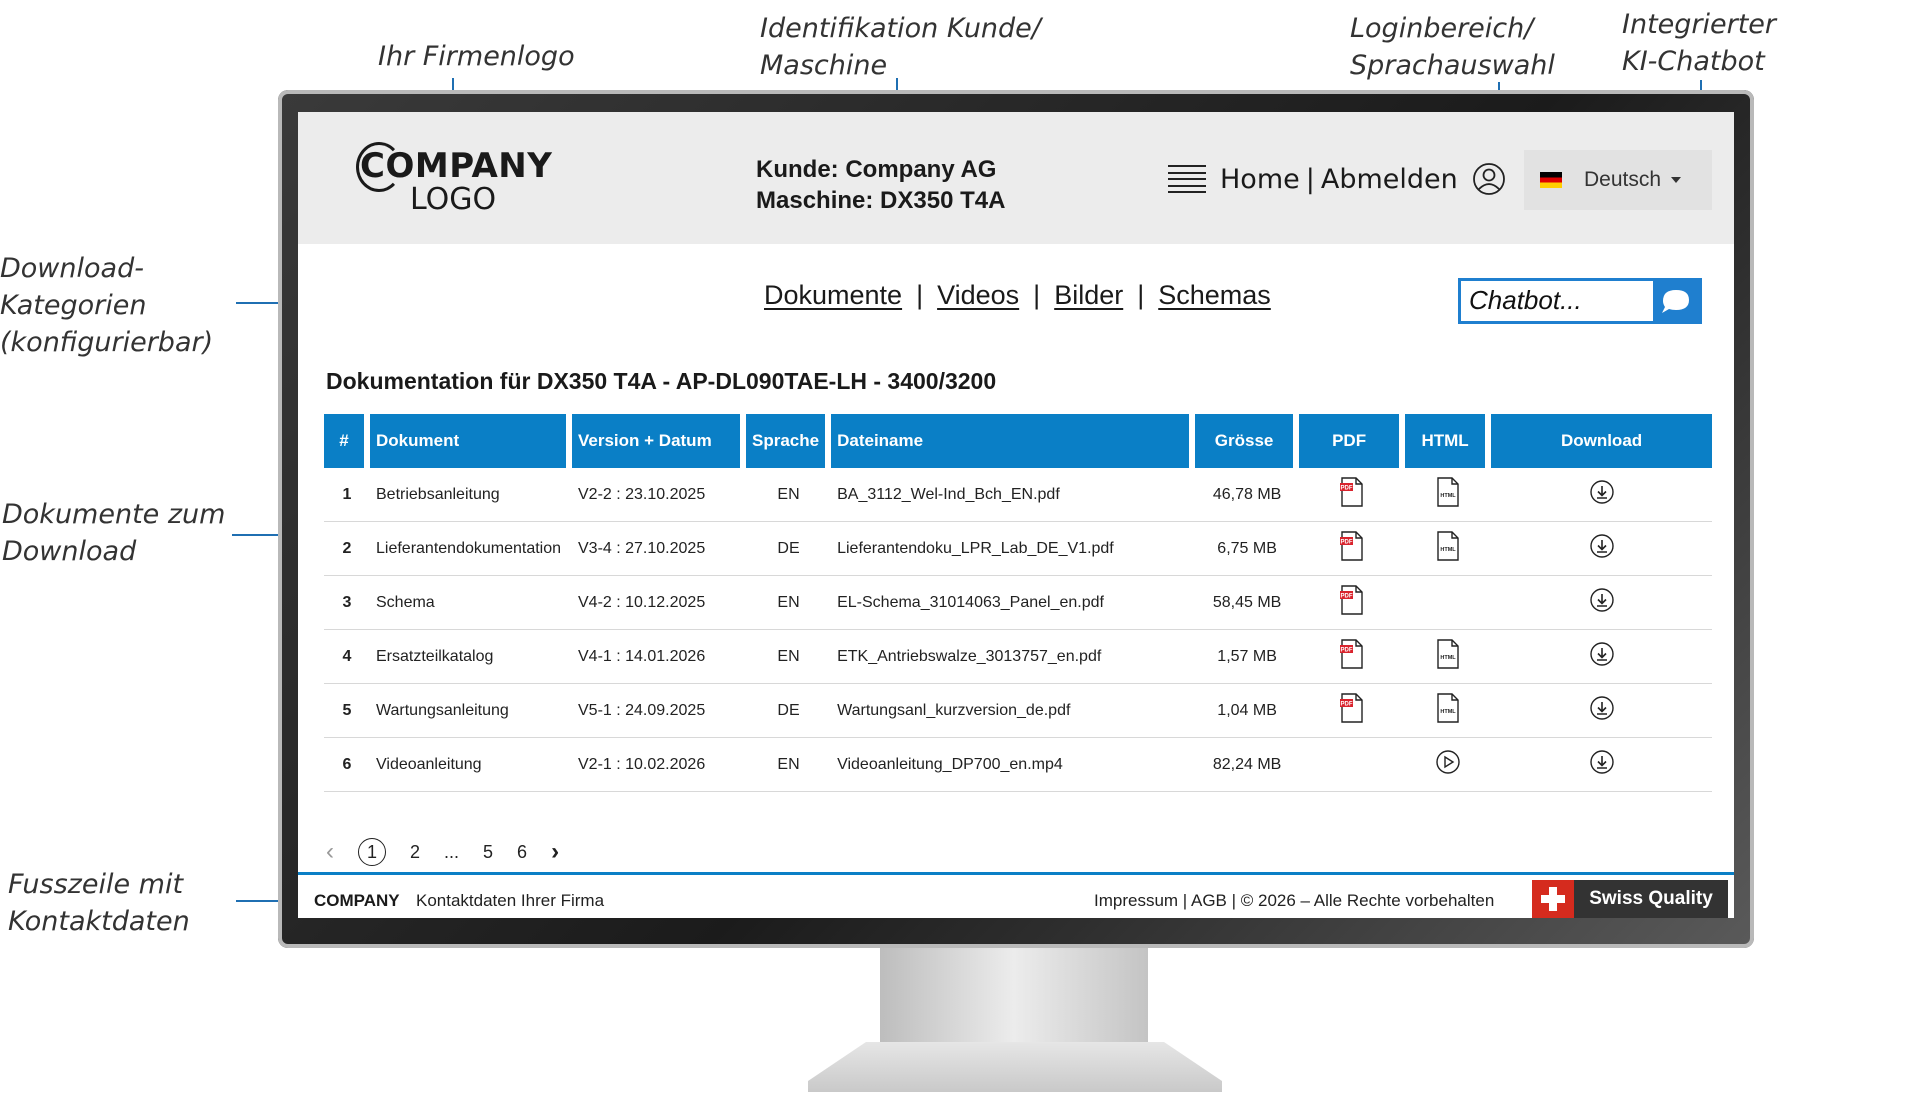 This screenshot has height=1095, width=1920. What do you see at coordinates (659, 711) in the screenshot?
I see `row-version-date: V5-1 : 24.09.2025` at bounding box center [659, 711].